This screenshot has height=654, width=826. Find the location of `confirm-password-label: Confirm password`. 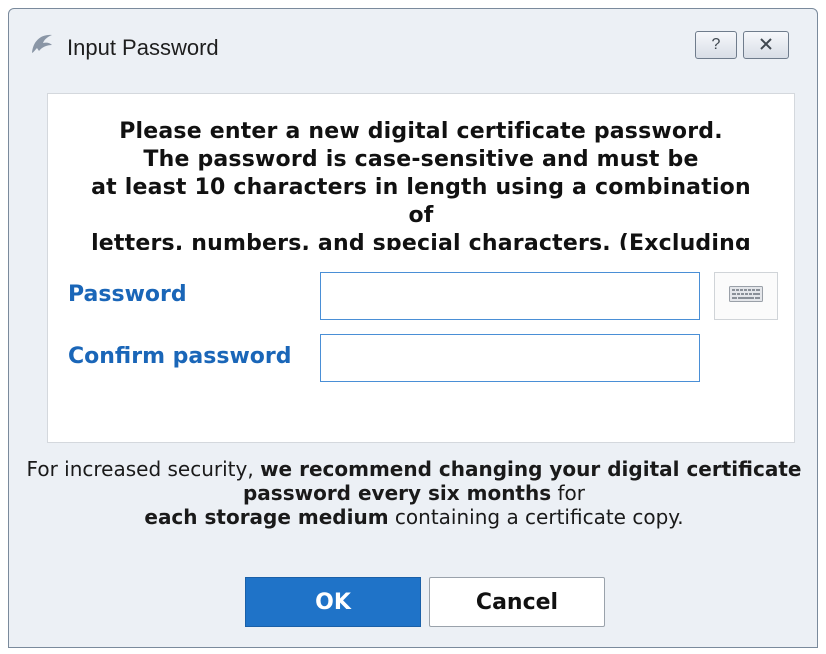

confirm-password-label: Confirm password is located at coordinates (180, 356).